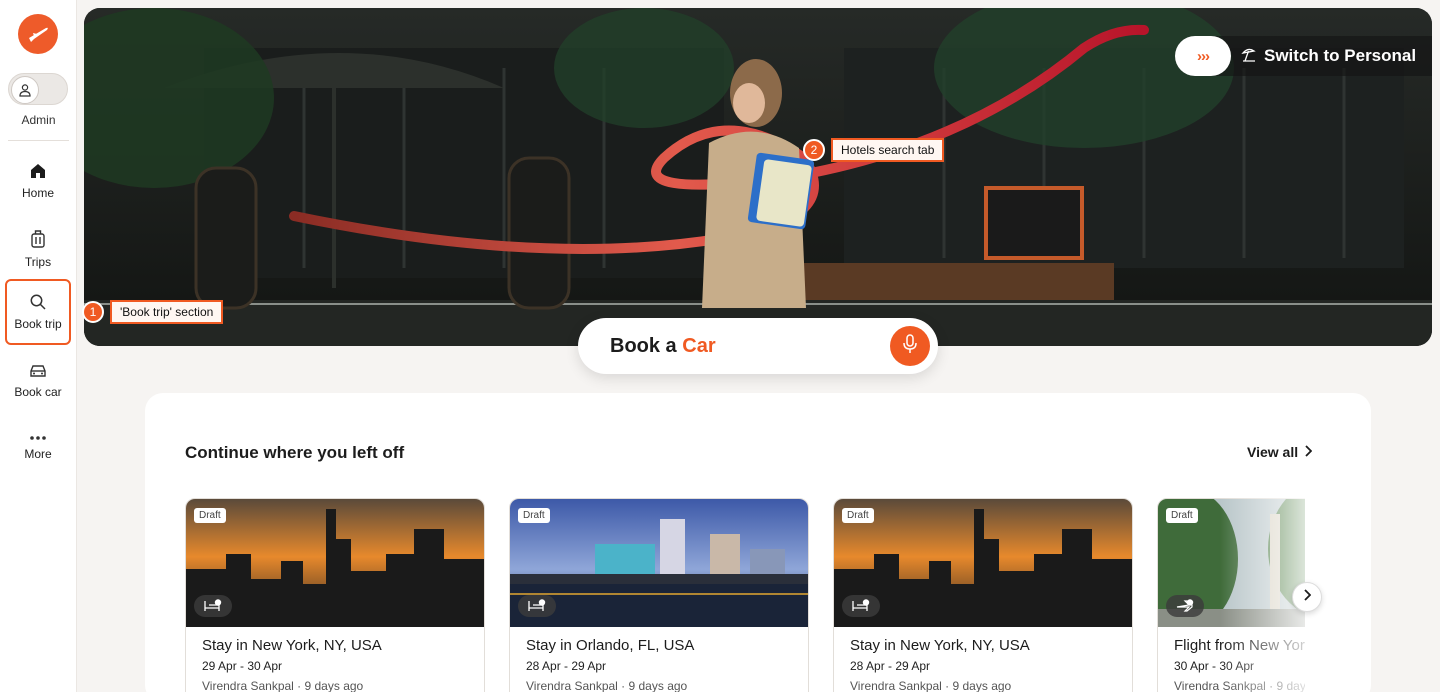 The image size is (1440, 692). Describe the element at coordinates (1249, 56) in the screenshot. I see `beach-umbrella-icon` at that location.